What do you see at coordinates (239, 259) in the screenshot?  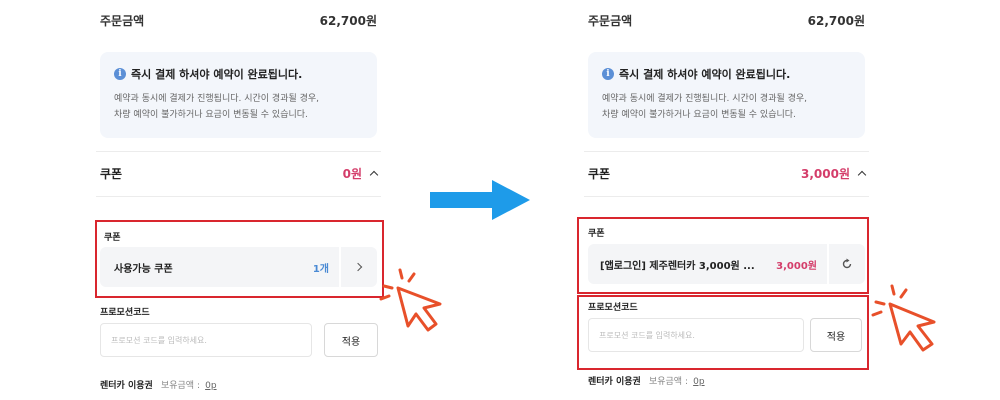 I see `highlight-coupon-before` at bounding box center [239, 259].